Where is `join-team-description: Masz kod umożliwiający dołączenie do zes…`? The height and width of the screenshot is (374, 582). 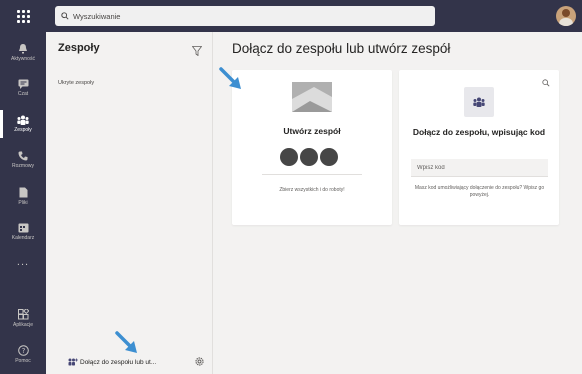 join-team-description: Masz kod umożliwiający dołączenie do zes… is located at coordinates (479, 191).